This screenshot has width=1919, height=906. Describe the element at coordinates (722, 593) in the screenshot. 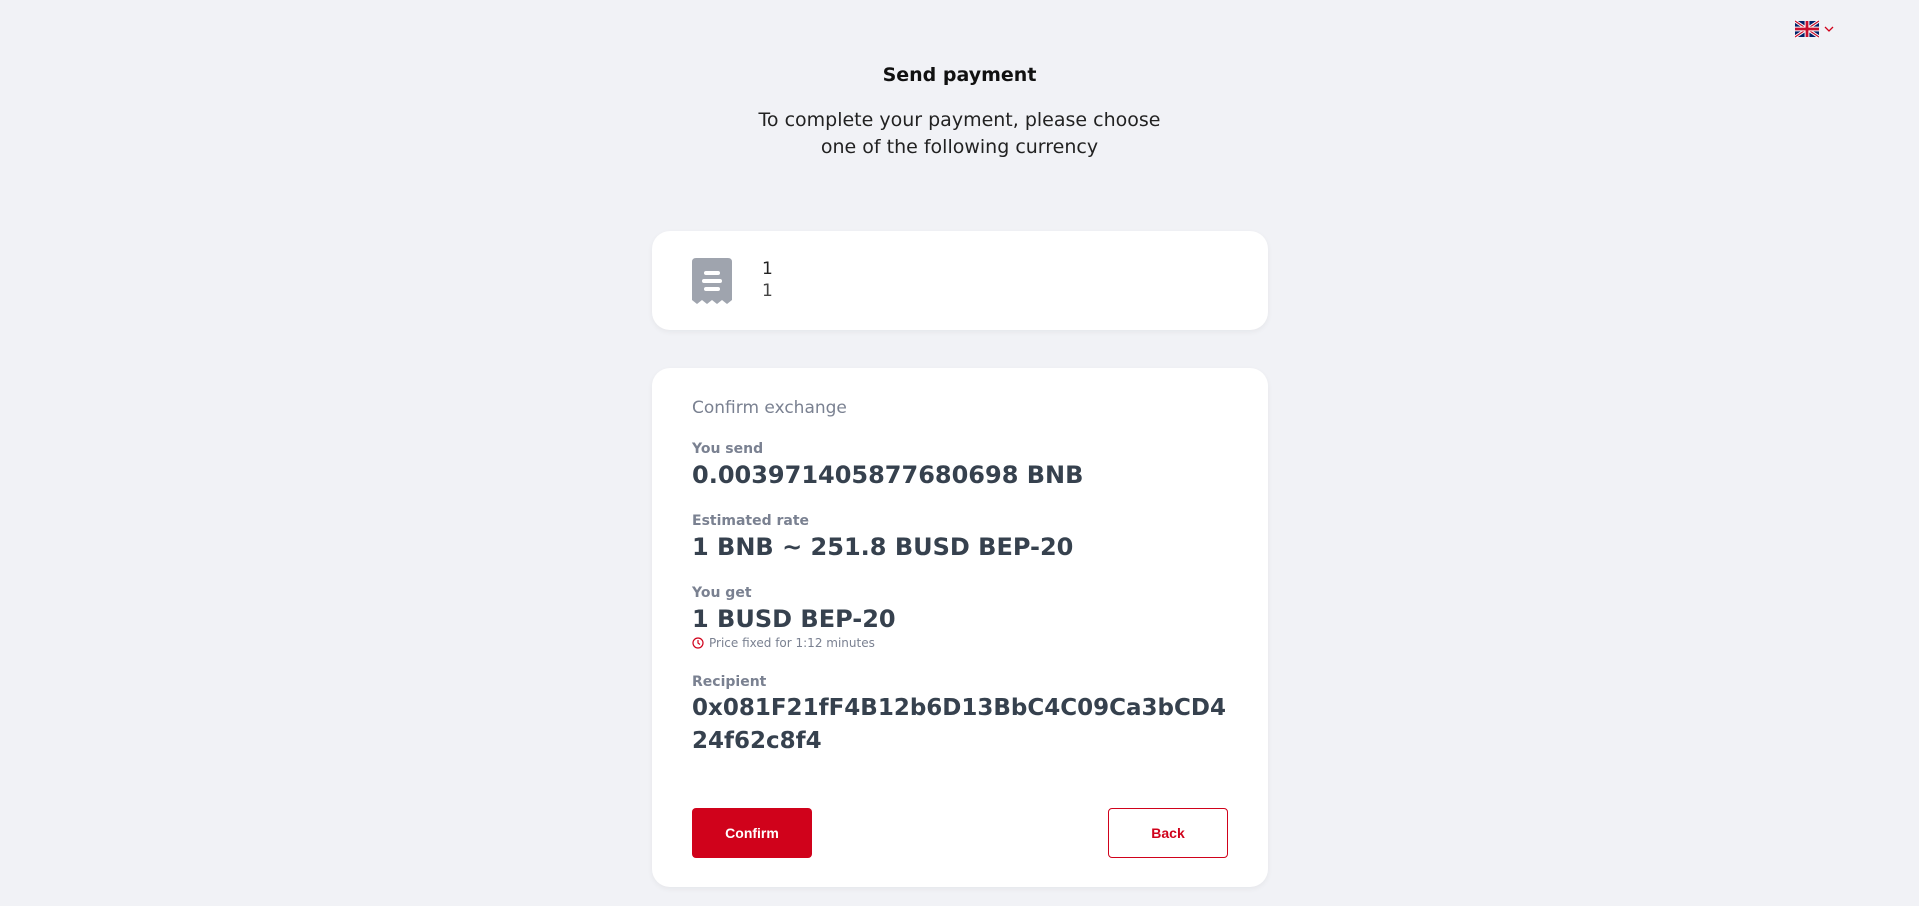

I see `get-label: You get` at that location.